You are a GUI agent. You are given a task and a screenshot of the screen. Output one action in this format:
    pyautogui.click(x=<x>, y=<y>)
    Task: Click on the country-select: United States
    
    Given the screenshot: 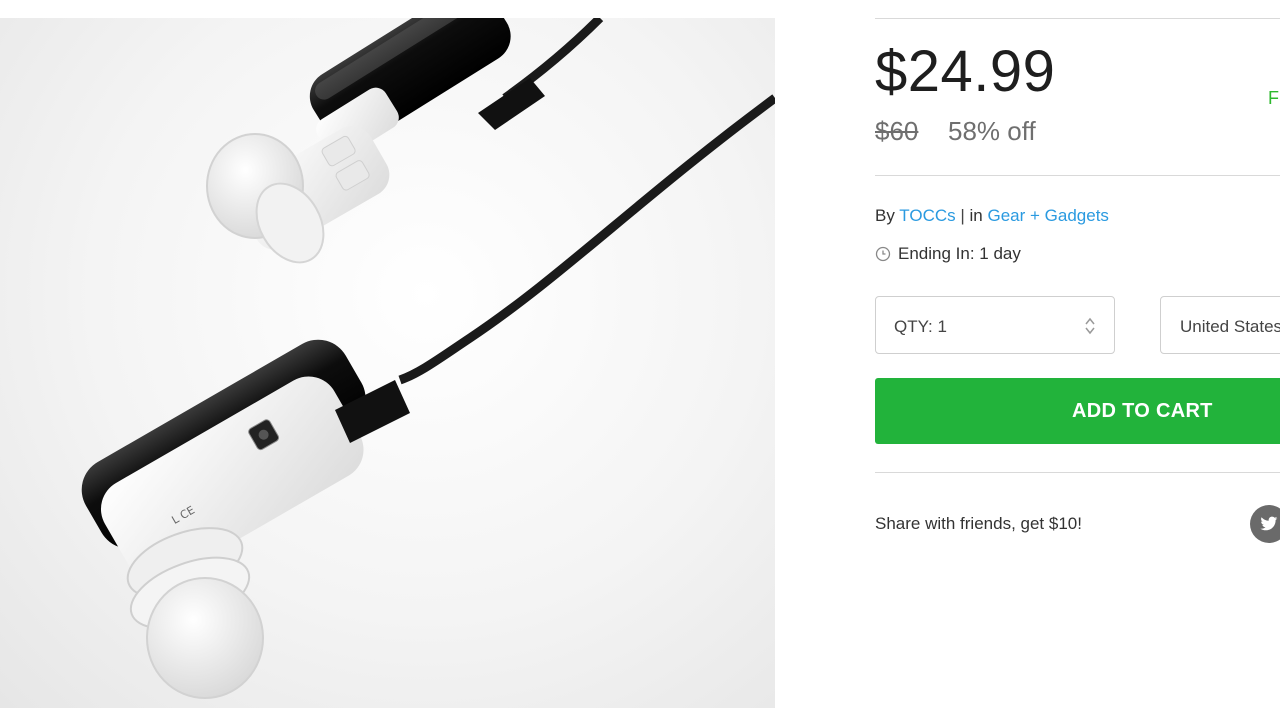 What is the action you would take?
    pyautogui.click(x=1220, y=325)
    